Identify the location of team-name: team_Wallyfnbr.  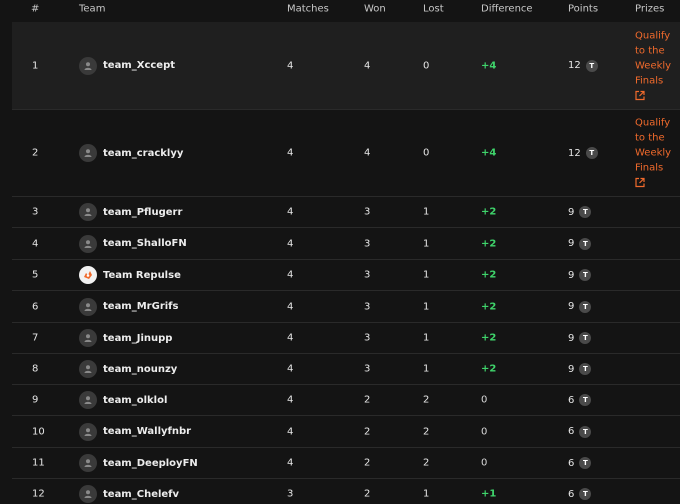
(147, 431).